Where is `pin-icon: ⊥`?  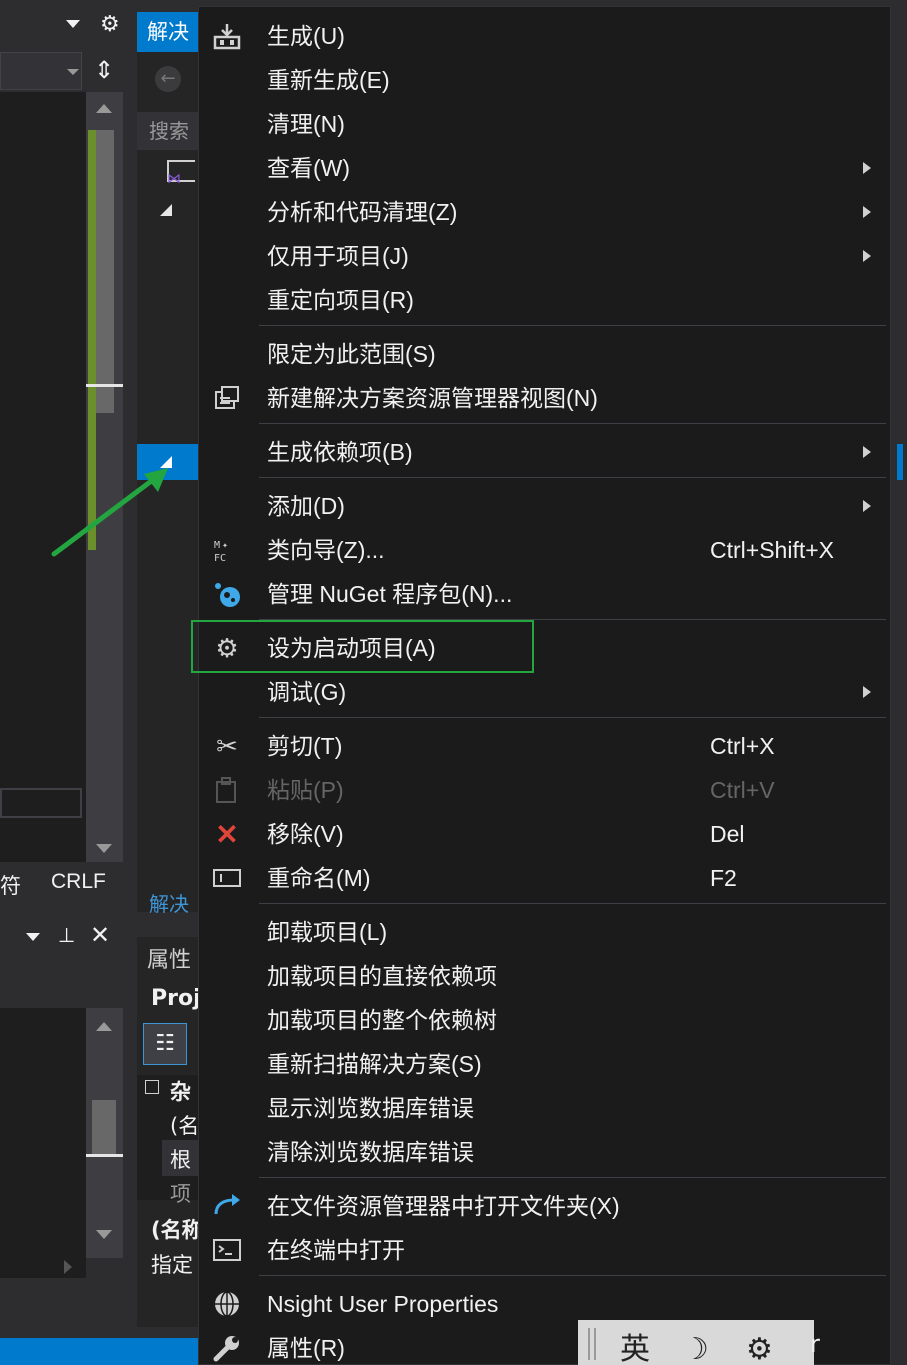
pin-icon: ⊥ is located at coordinates (66, 935).